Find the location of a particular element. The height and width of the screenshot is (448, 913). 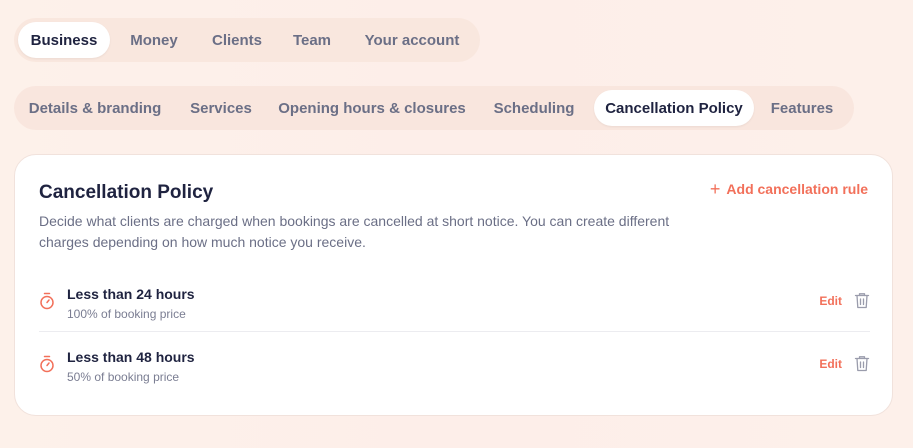

tab-scheduling: Scheduling is located at coordinates (534, 108).